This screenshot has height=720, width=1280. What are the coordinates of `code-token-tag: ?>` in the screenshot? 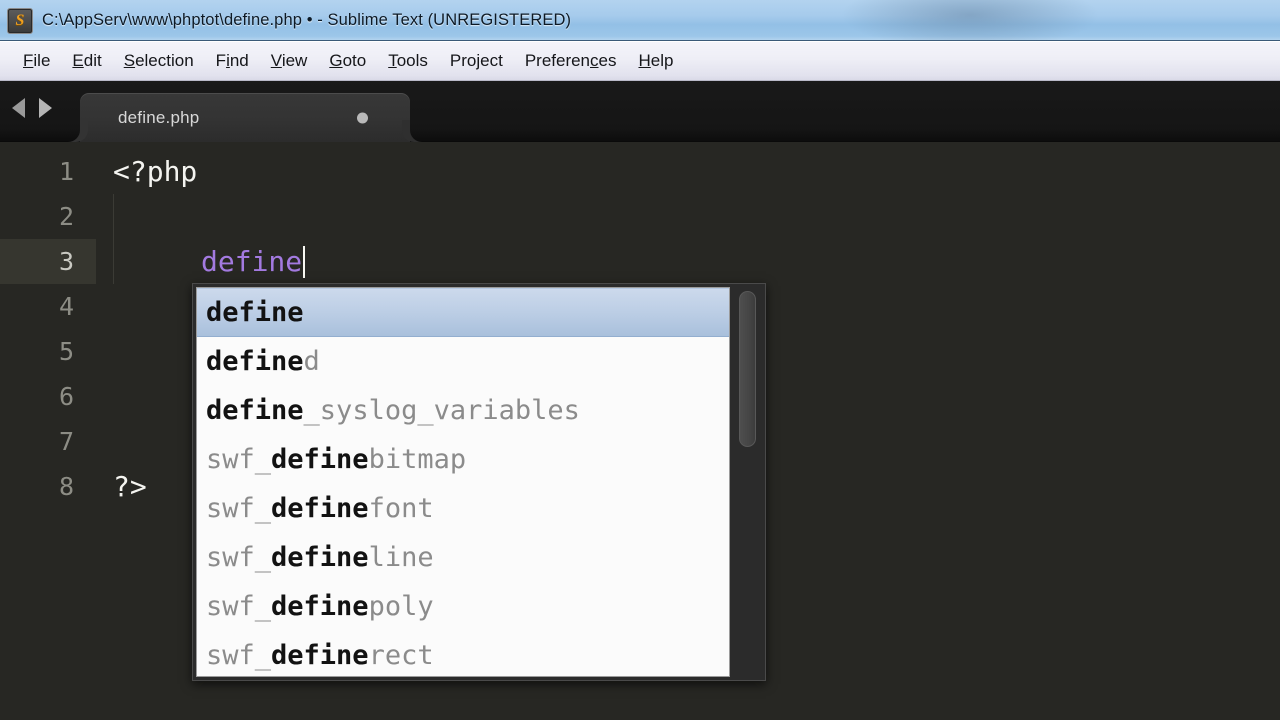 It's located at (130, 486).